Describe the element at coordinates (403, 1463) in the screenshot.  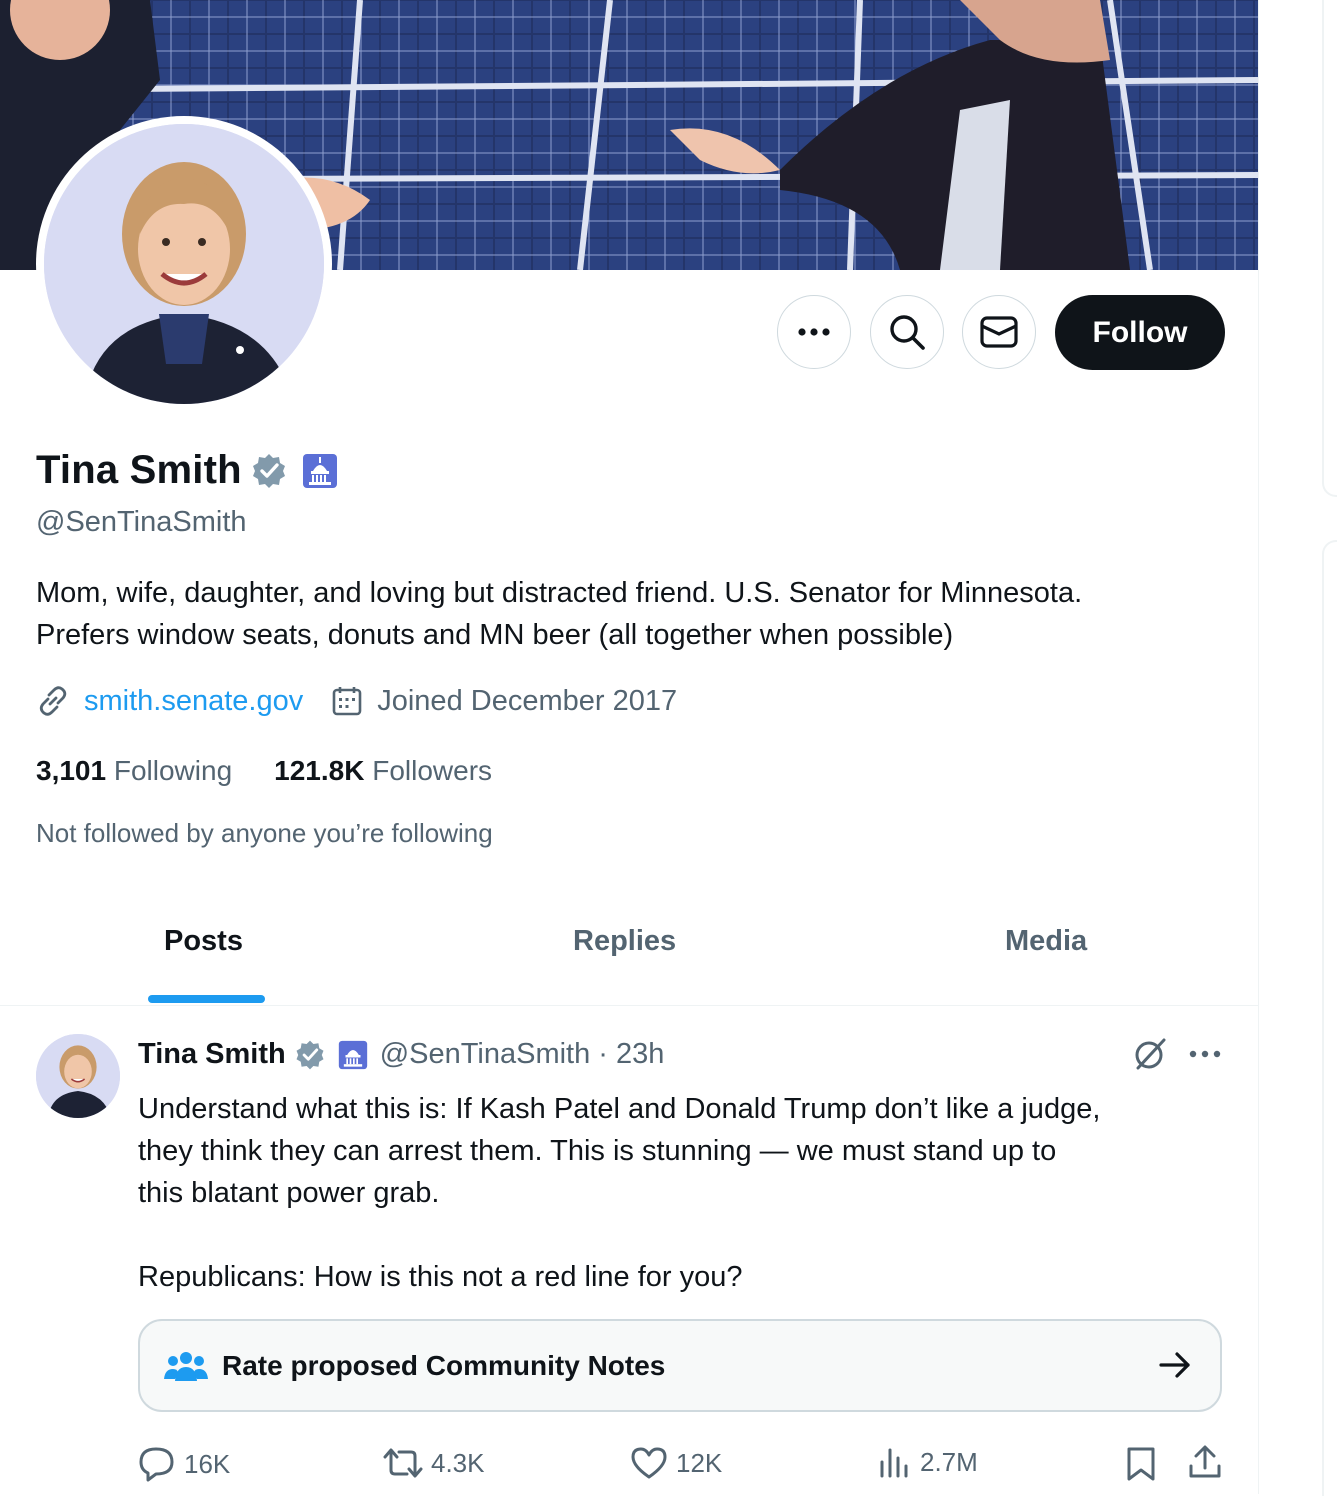
I see `repost-icon` at that location.